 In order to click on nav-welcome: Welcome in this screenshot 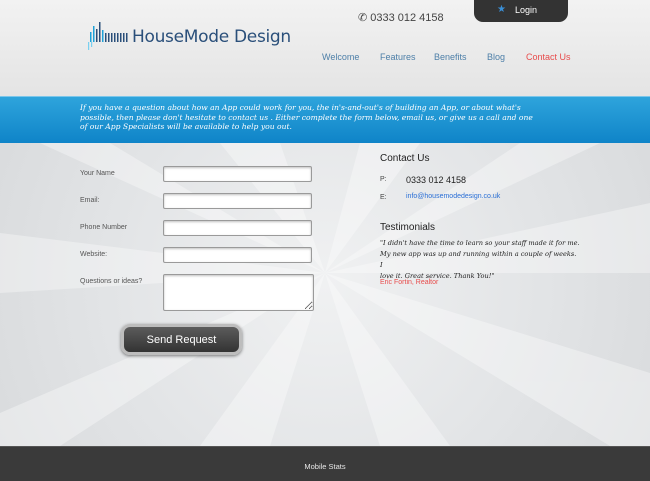, I will do `click(340, 57)`.